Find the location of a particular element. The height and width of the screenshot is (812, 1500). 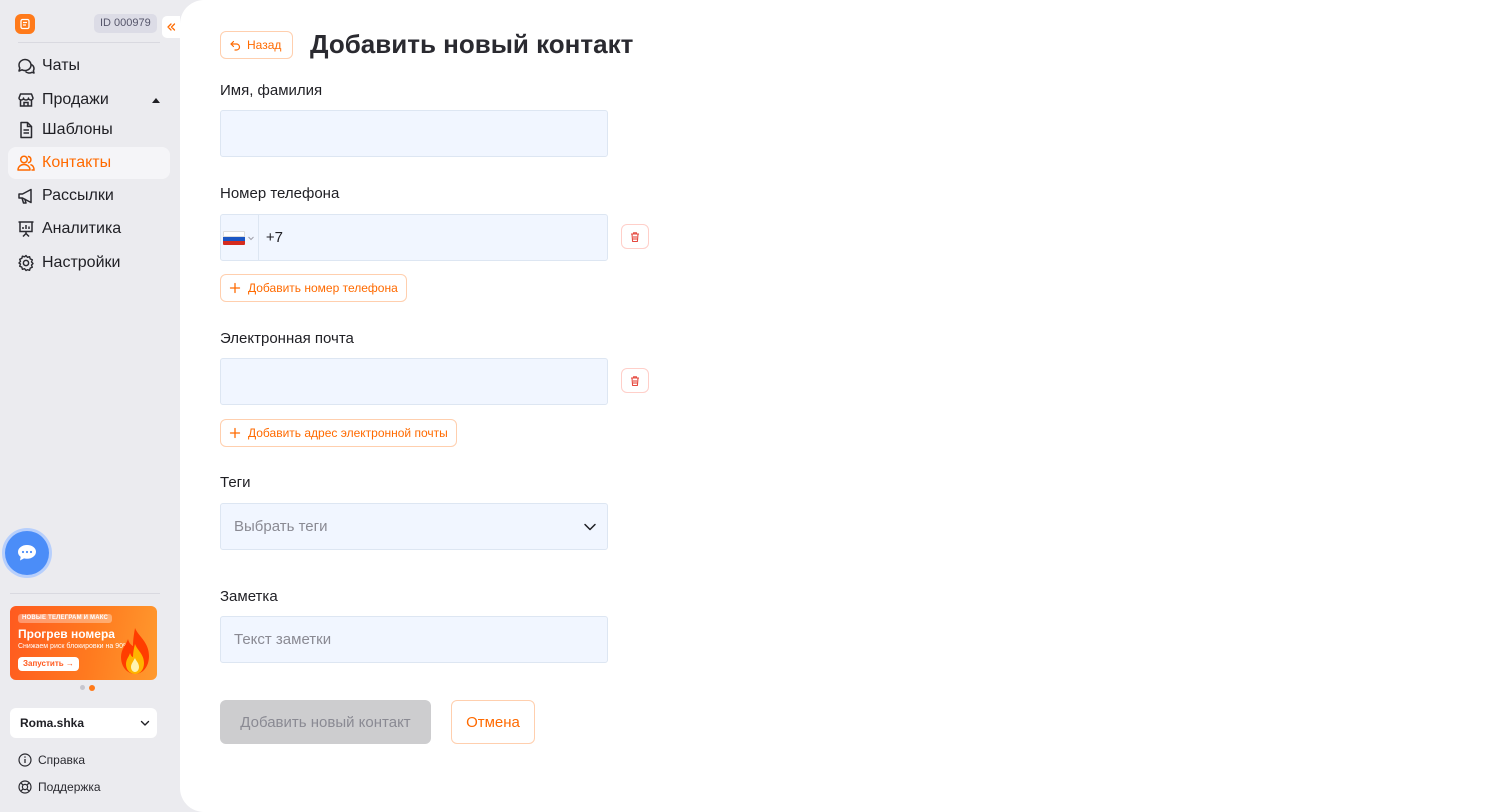

sidebar-item-label: Рассылки is located at coordinates (78, 195).